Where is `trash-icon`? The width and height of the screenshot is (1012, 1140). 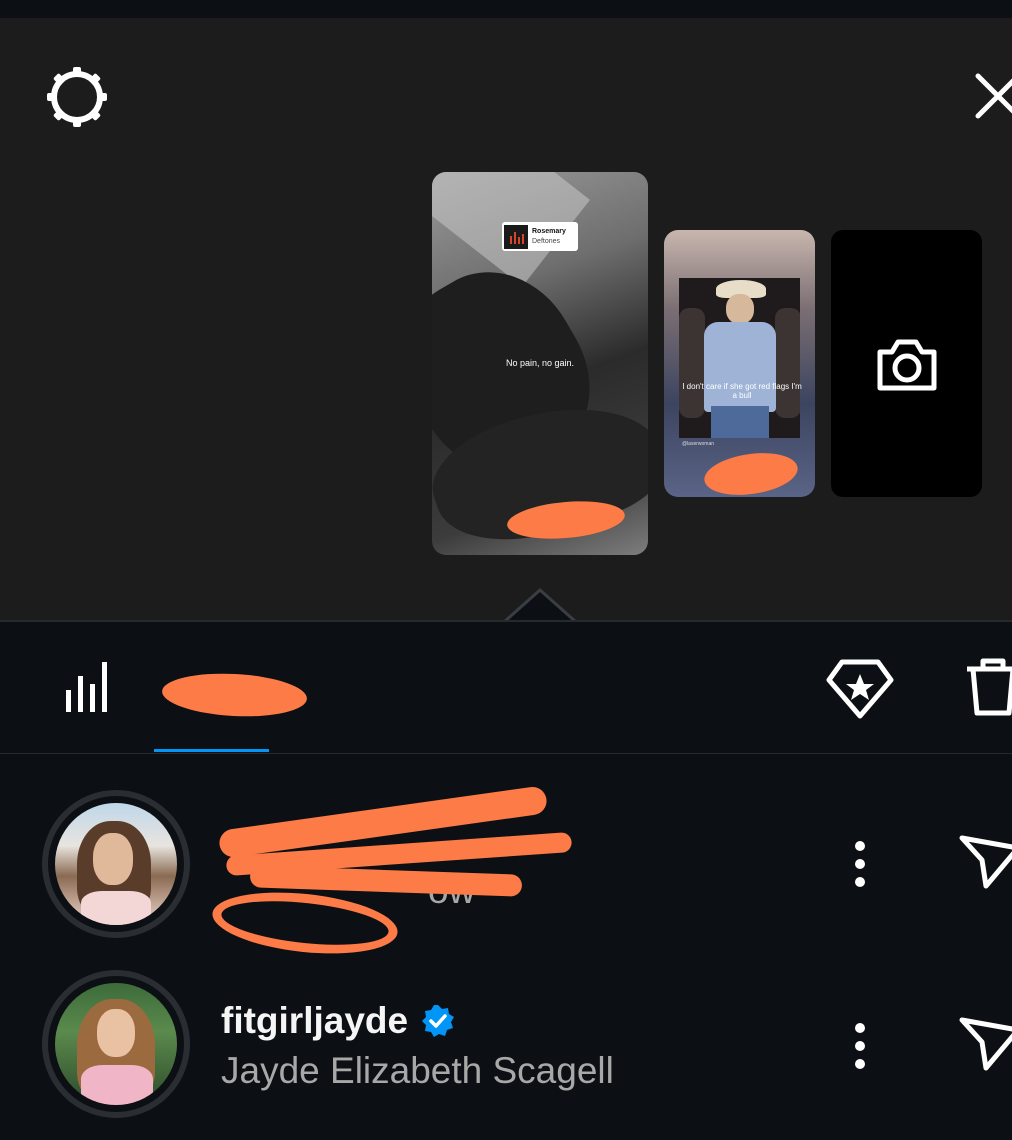 trash-icon is located at coordinates (989, 687).